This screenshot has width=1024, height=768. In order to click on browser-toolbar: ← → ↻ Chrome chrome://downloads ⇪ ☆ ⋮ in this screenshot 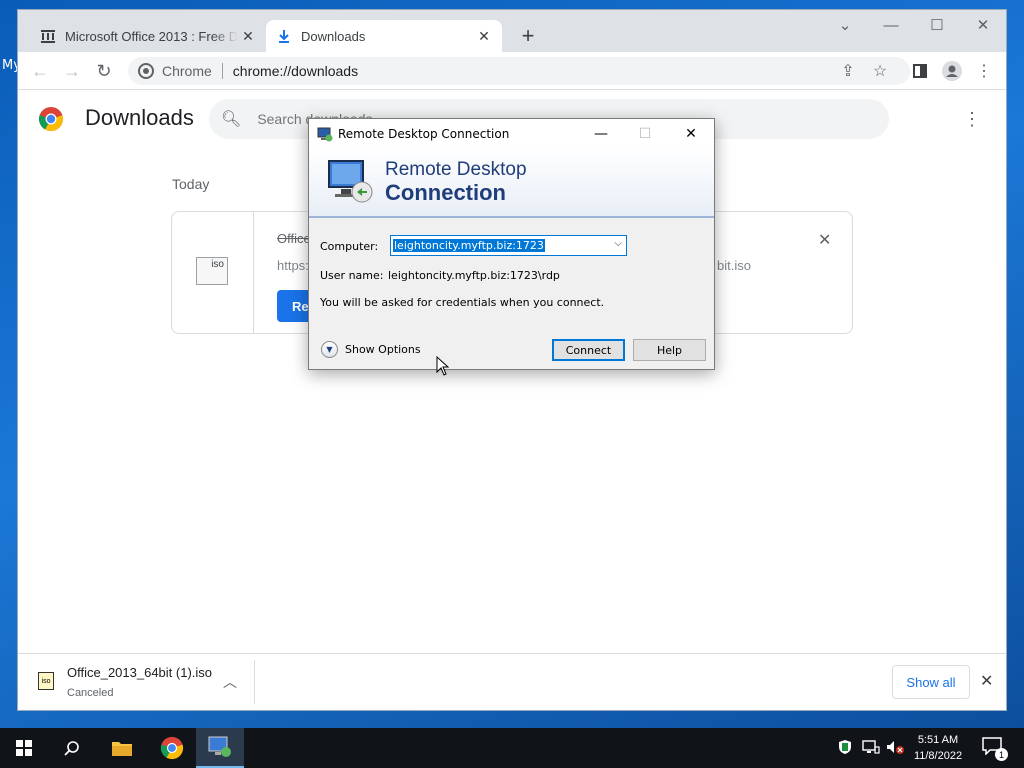, I will do `click(512, 71)`.